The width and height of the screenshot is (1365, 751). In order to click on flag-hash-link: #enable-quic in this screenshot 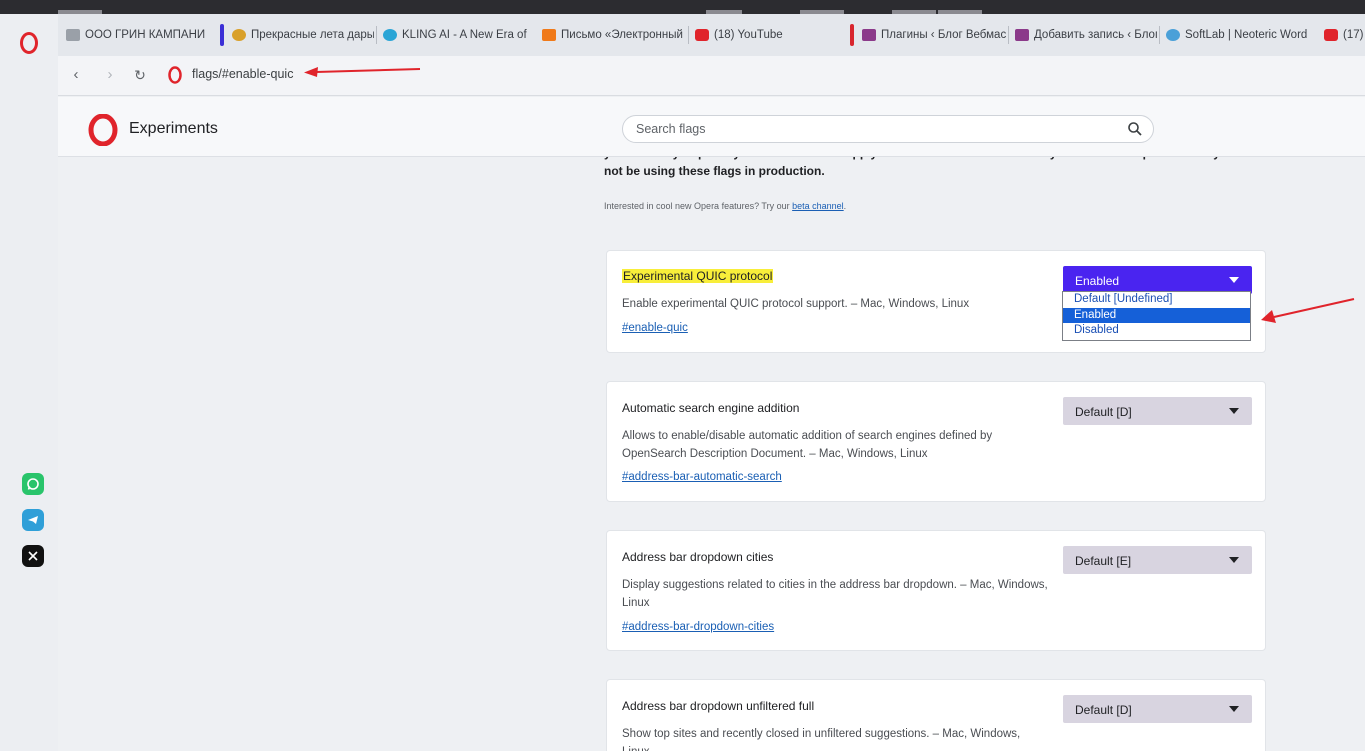, I will do `click(655, 328)`.